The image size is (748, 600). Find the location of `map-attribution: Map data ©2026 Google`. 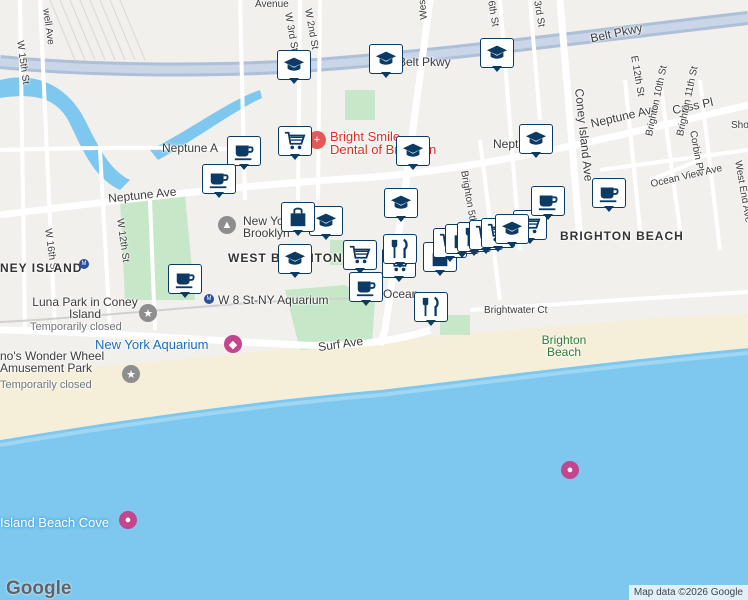

map-attribution: Map data ©2026 Google is located at coordinates (688, 592).